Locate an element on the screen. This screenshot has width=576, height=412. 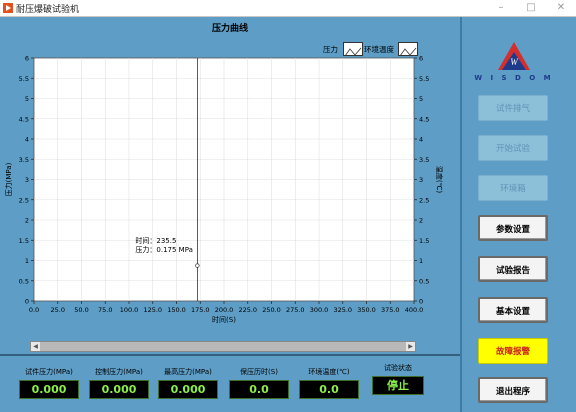
y2-tick-label: 2.5 is located at coordinates (424, 200).